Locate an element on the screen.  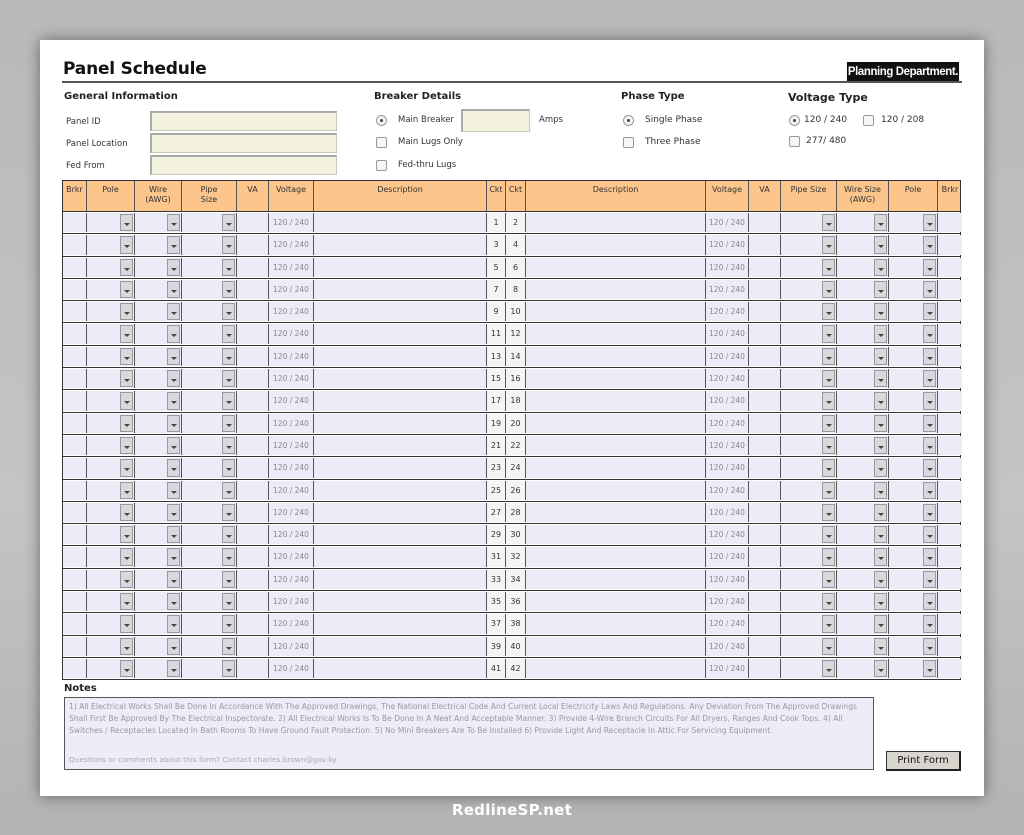
voltage-277-480-checkbox is located at coordinates (794, 141).